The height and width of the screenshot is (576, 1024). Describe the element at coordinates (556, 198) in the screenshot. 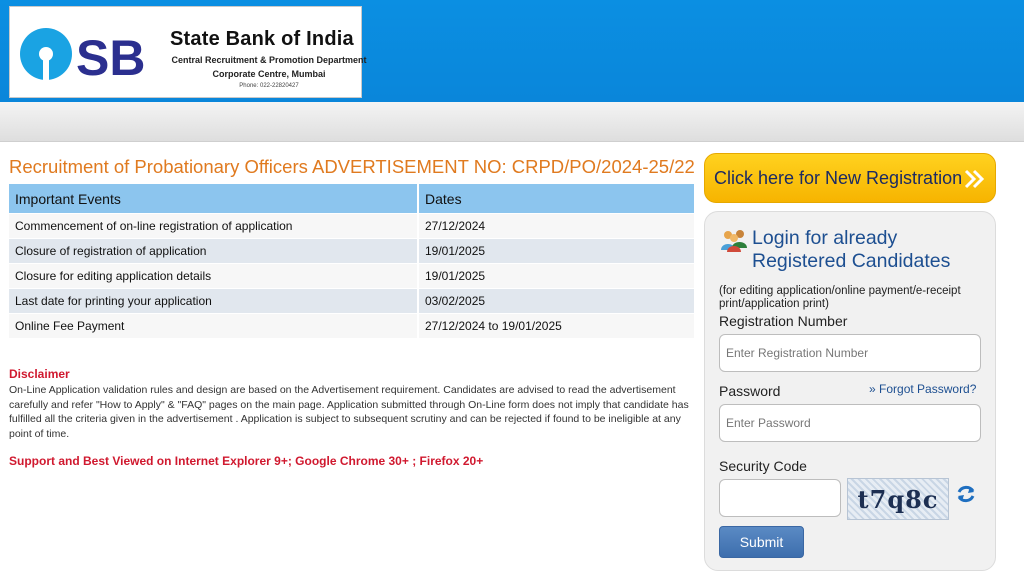

I see `column-header-dates: Dates` at that location.